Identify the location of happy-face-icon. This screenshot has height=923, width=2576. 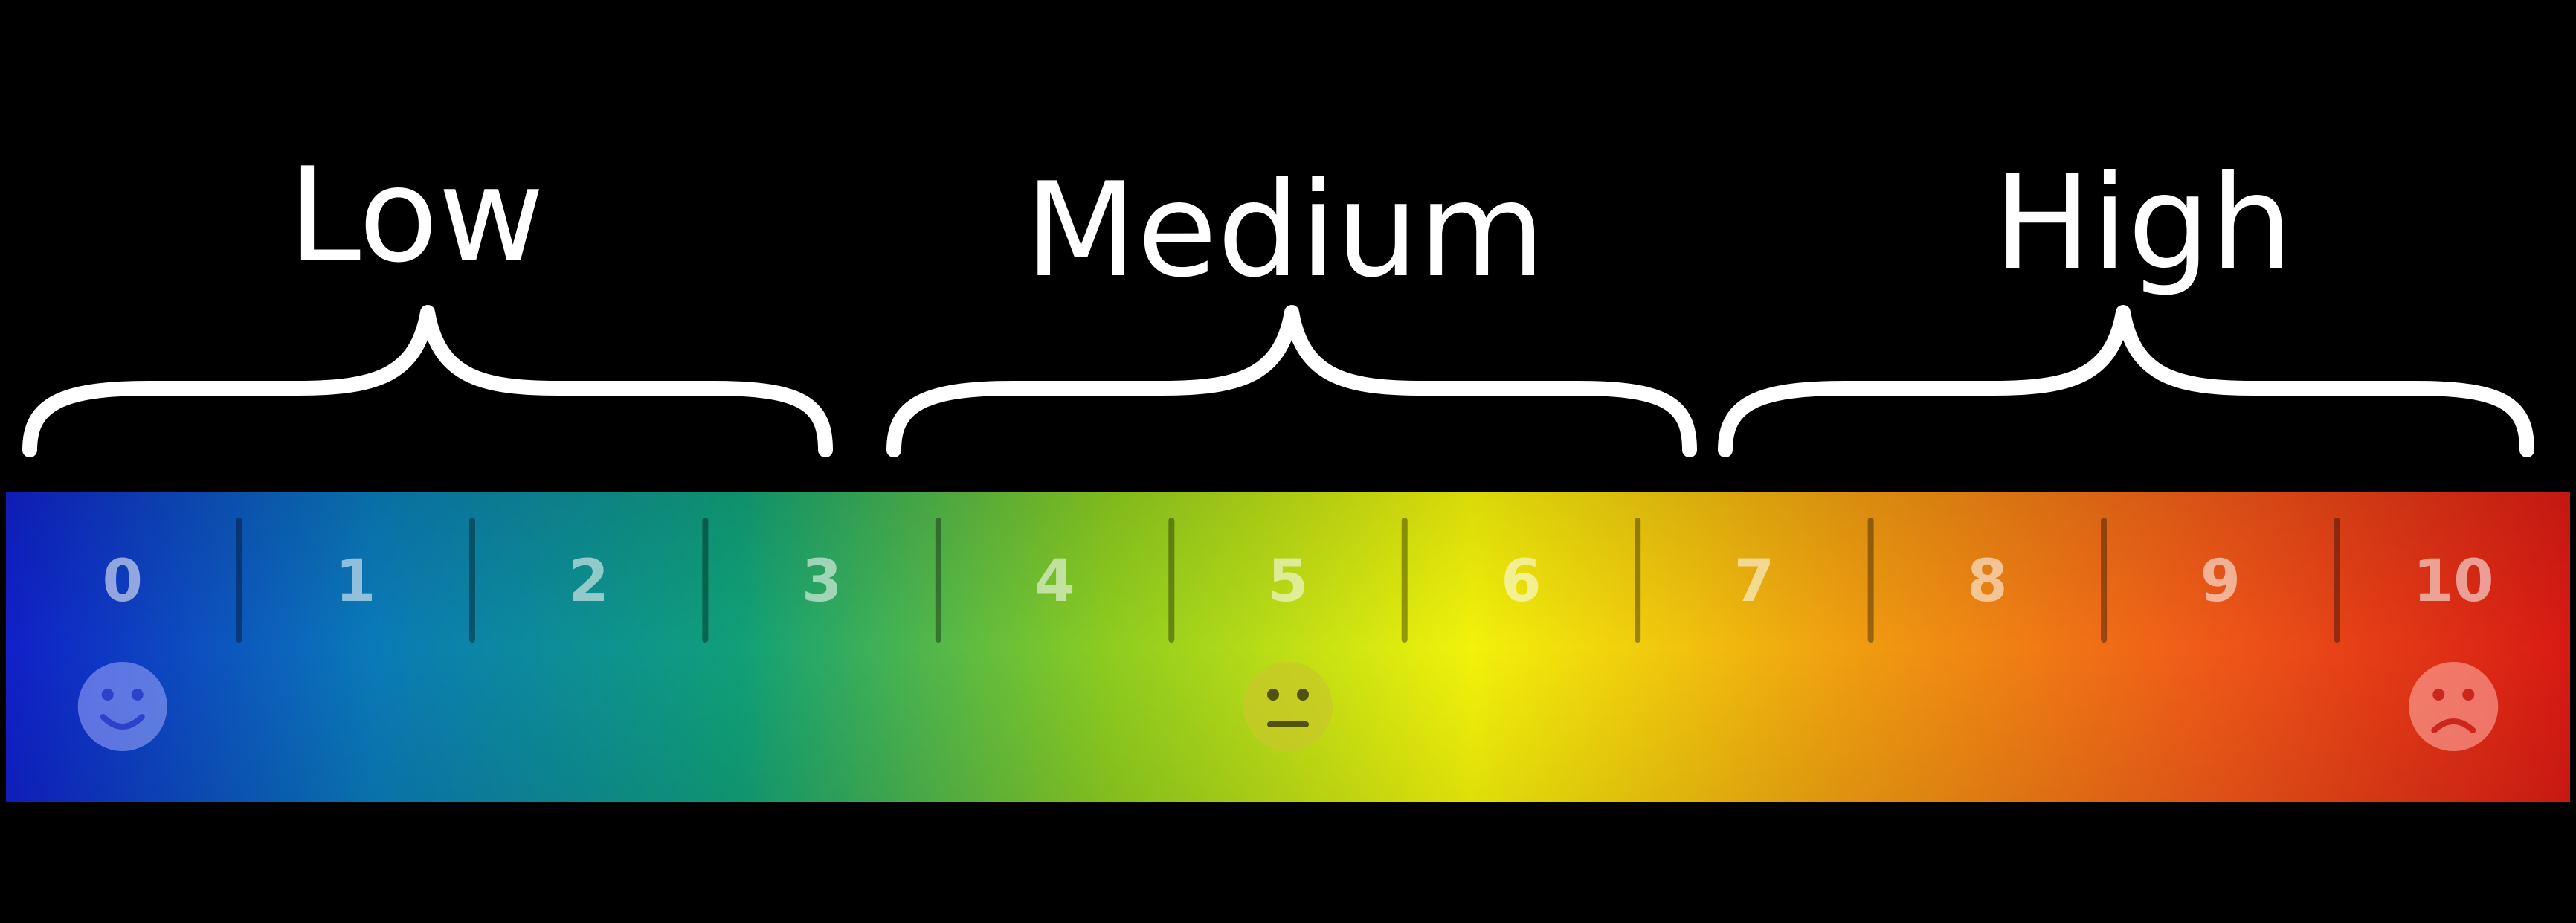
(122, 706).